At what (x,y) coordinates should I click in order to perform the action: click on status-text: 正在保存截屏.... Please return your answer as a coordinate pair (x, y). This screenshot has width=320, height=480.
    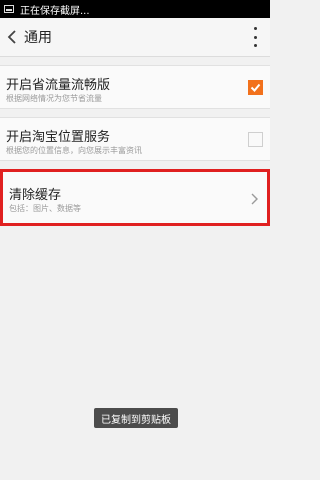
    Looking at the image, I should click on (55, 11).